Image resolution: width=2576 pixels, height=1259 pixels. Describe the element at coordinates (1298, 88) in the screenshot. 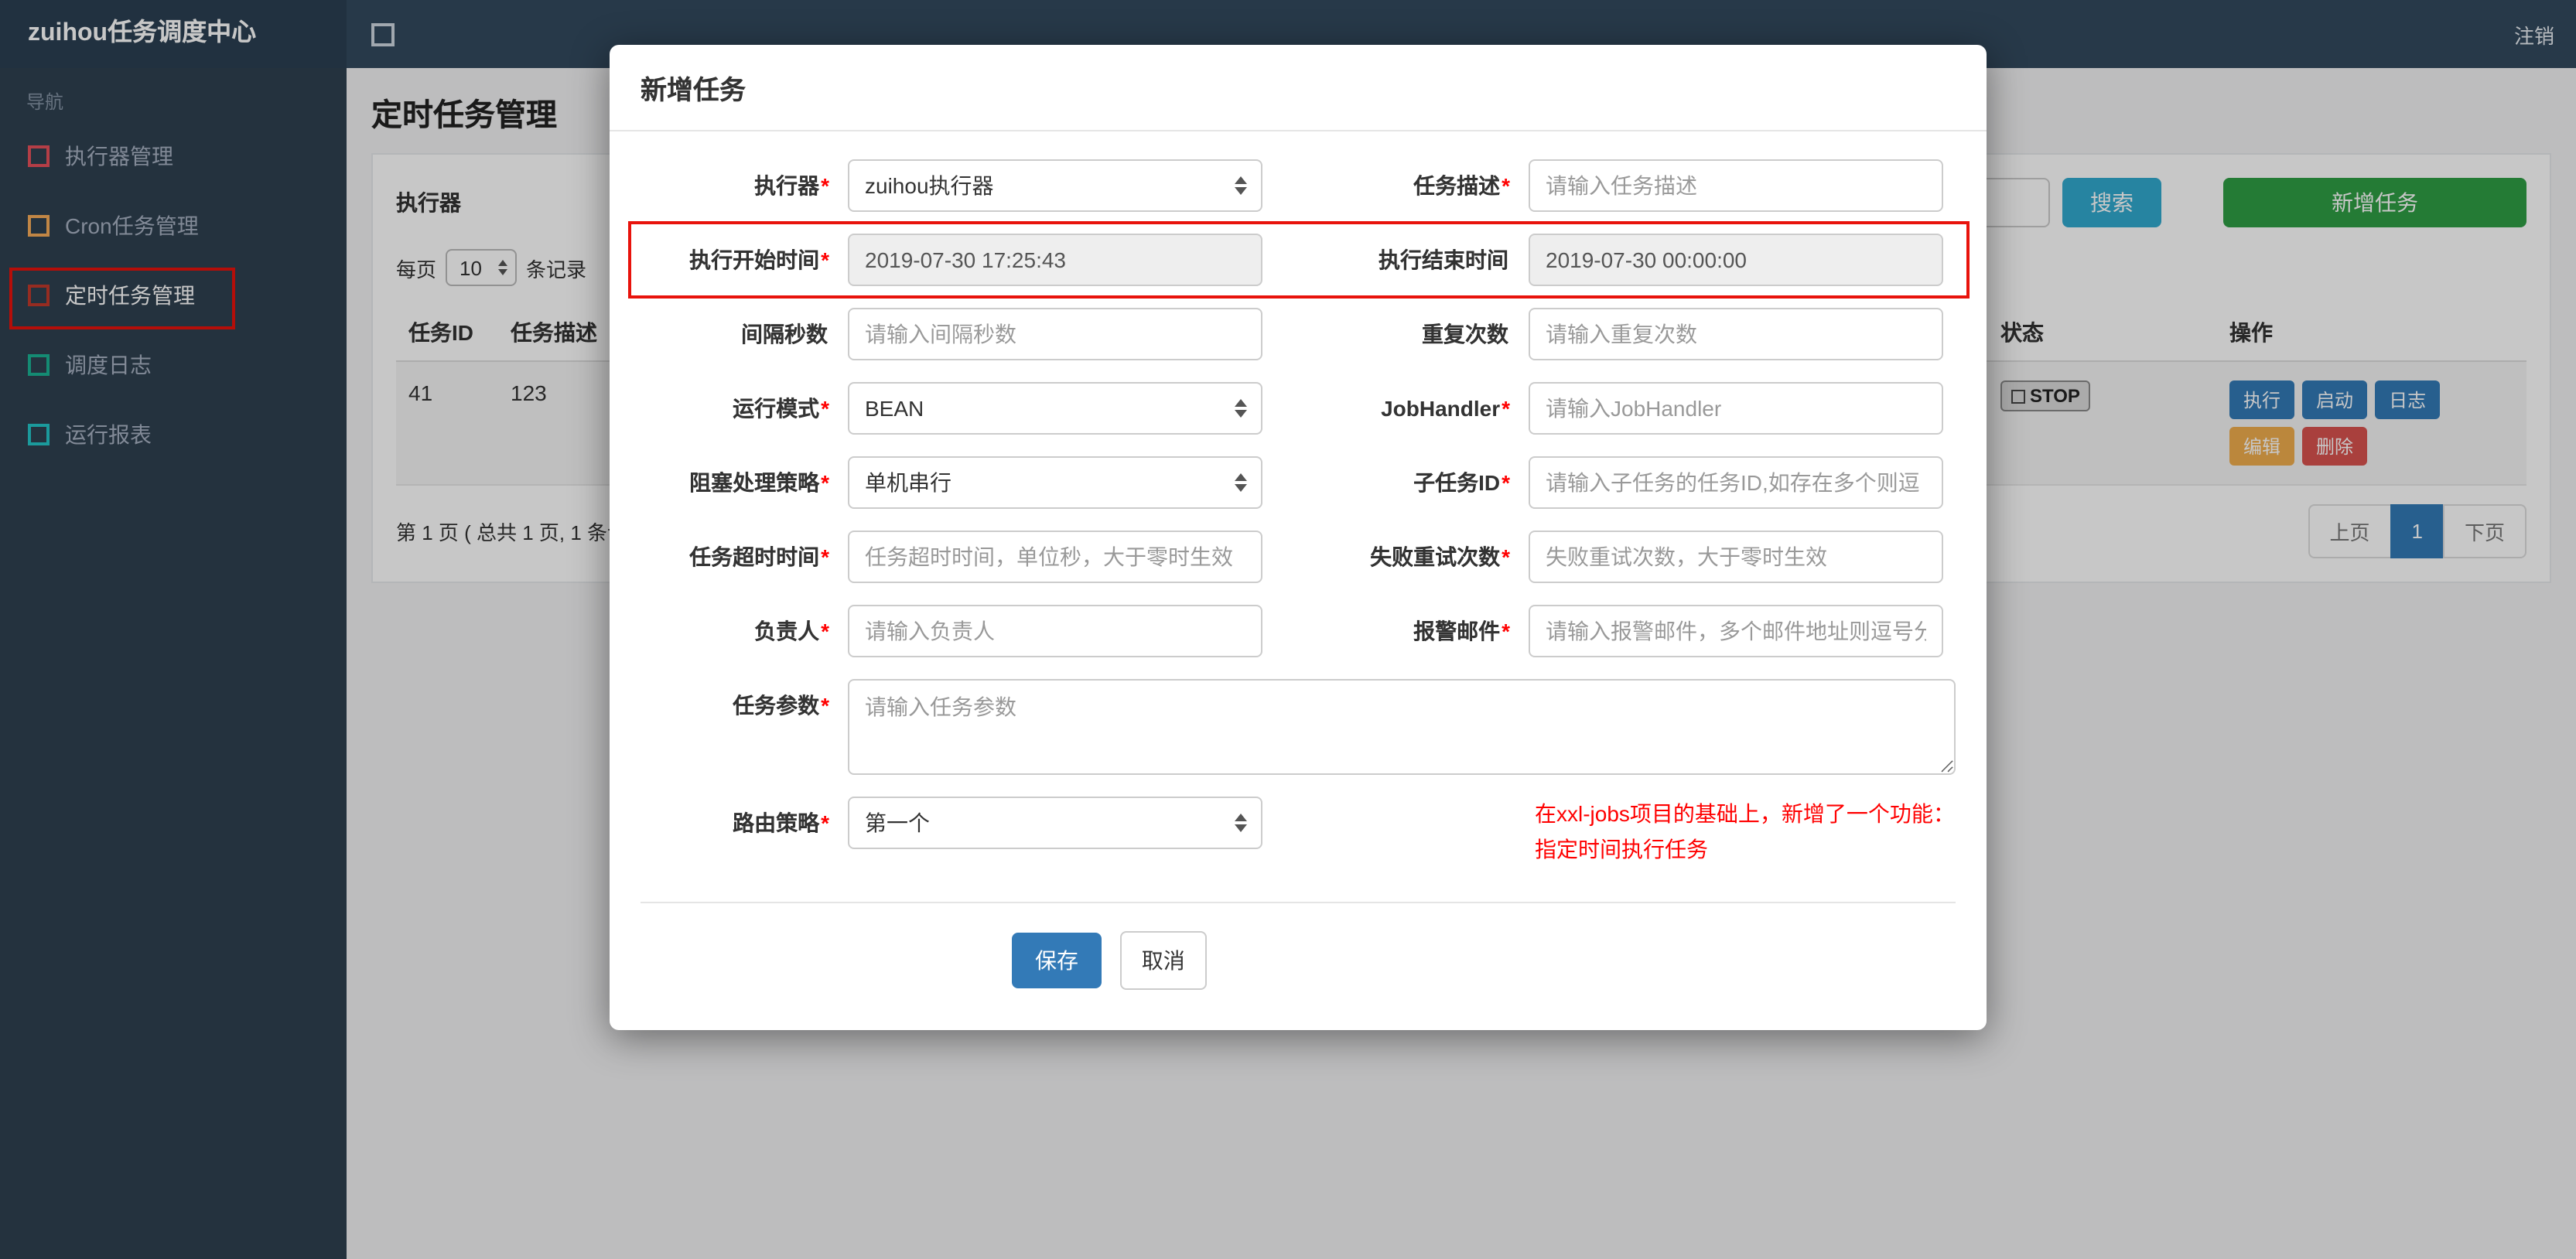

I see `modal-header: 新增任务` at that location.